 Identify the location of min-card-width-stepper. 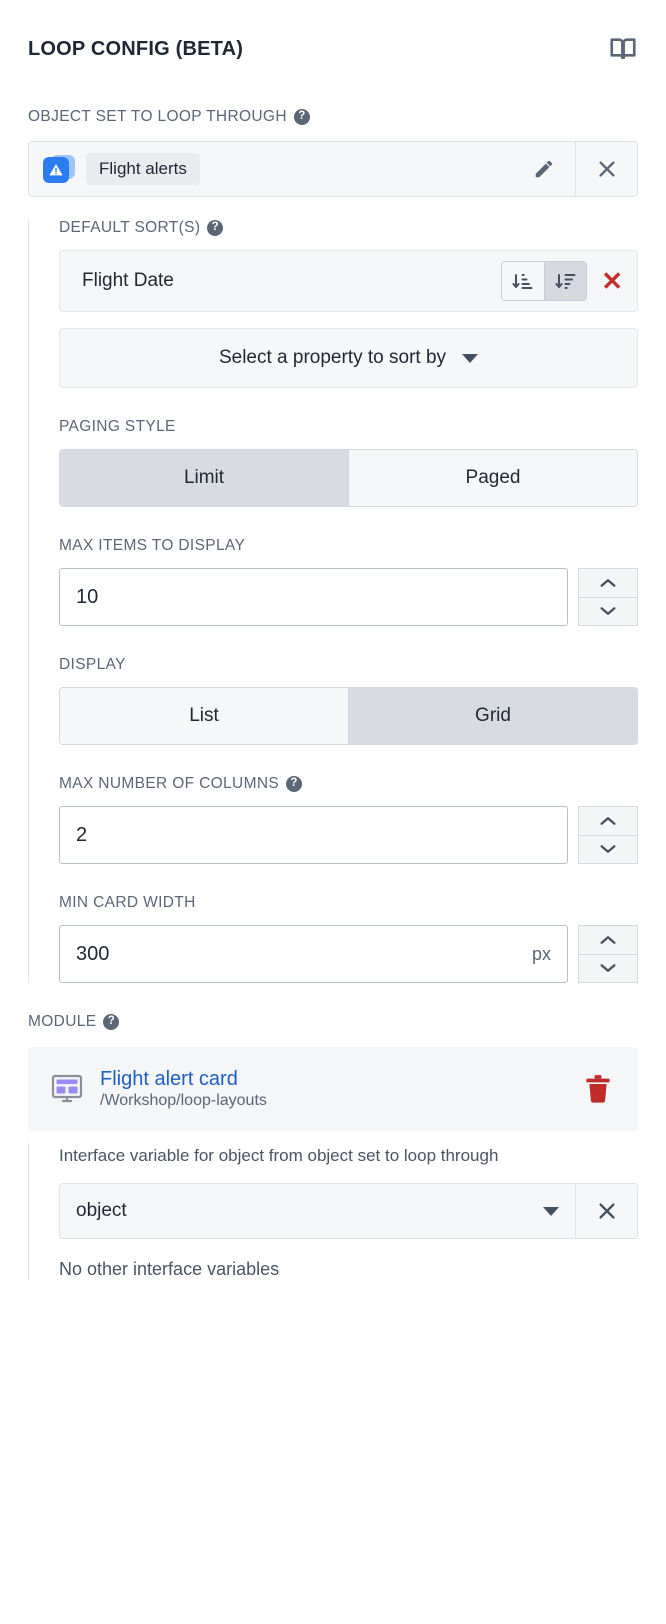
(608, 954).